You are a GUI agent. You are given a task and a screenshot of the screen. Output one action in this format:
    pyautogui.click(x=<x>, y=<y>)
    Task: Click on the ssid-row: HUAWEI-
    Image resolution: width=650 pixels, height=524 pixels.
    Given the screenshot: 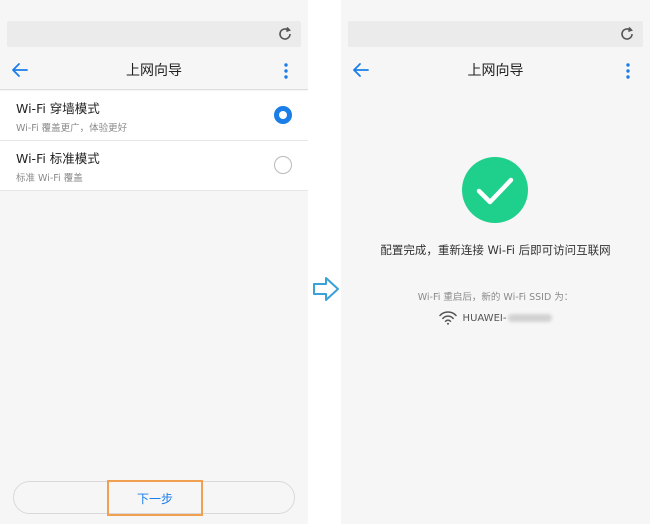 What is the action you would take?
    pyautogui.click(x=495, y=318)
    